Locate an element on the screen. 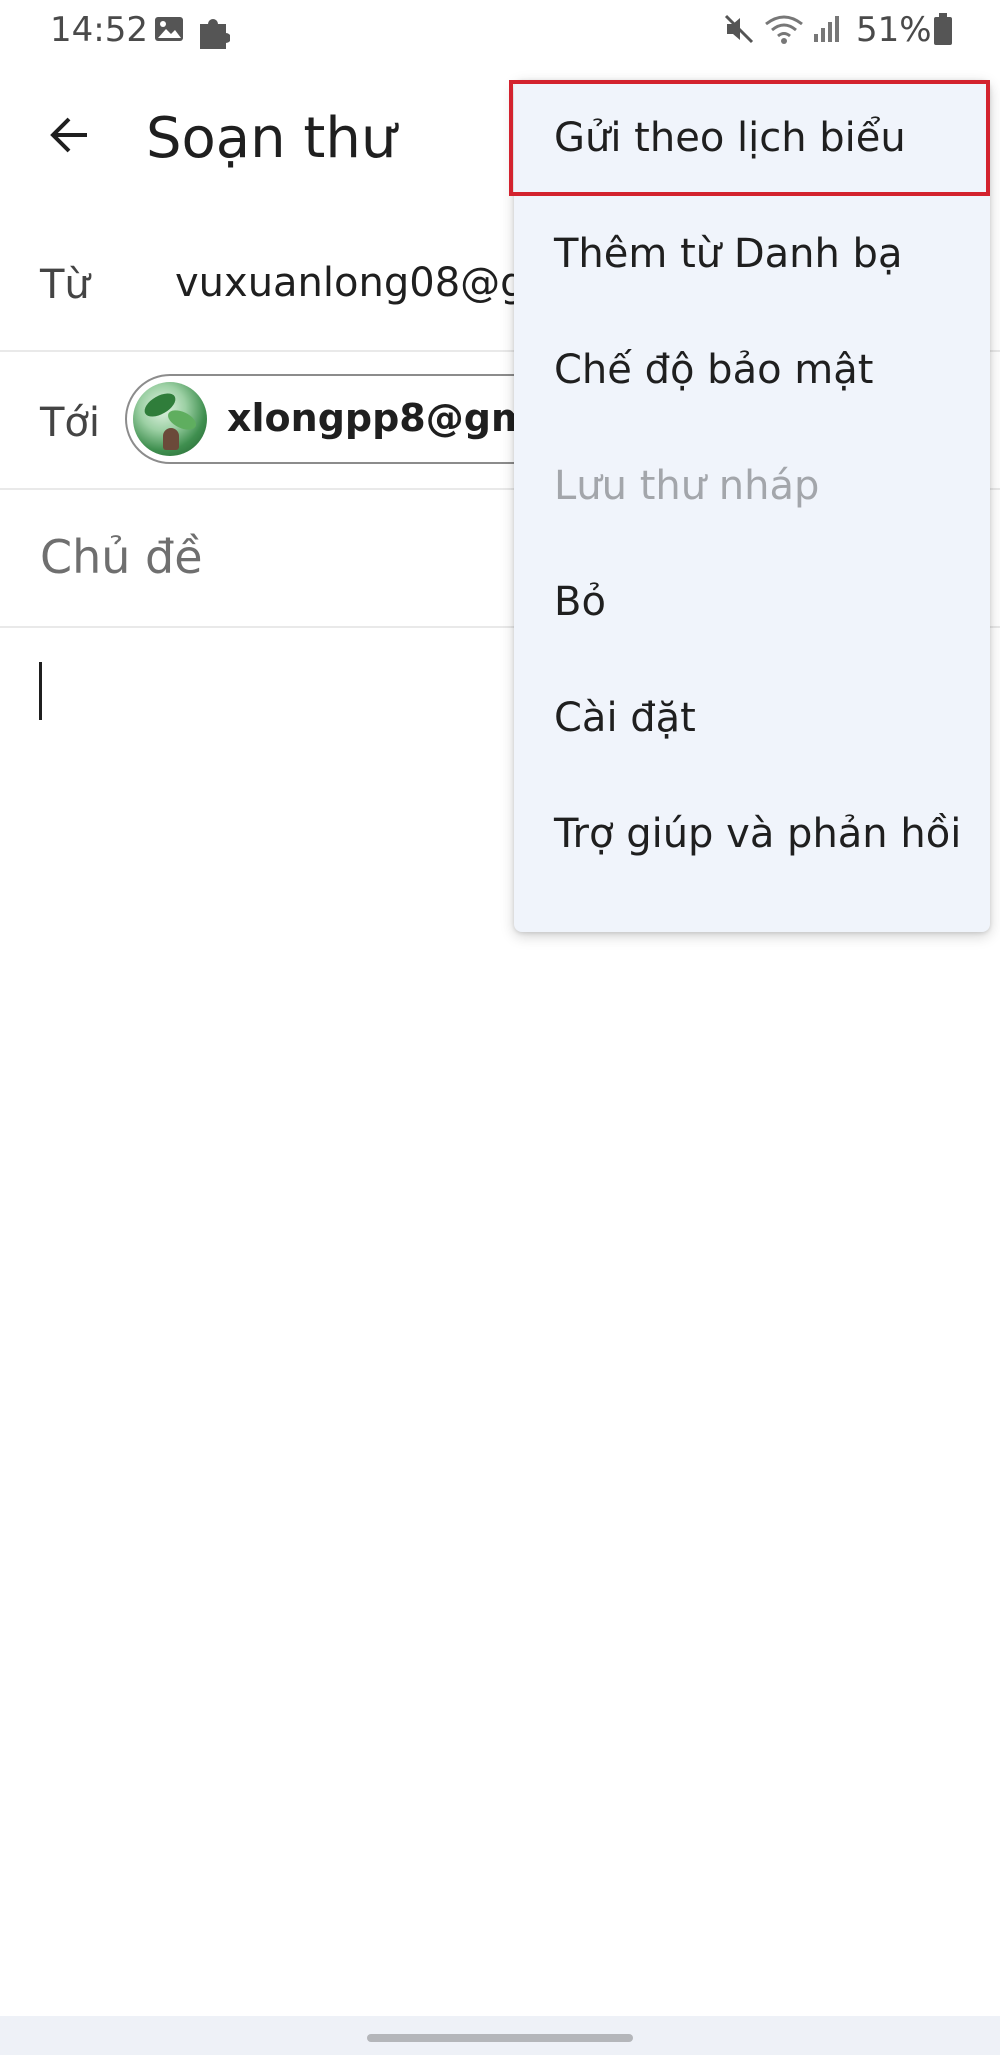 Image resolution: width=1000 pixels, height=2055 pixels. signal-icon is located at coordinates (827, 29).